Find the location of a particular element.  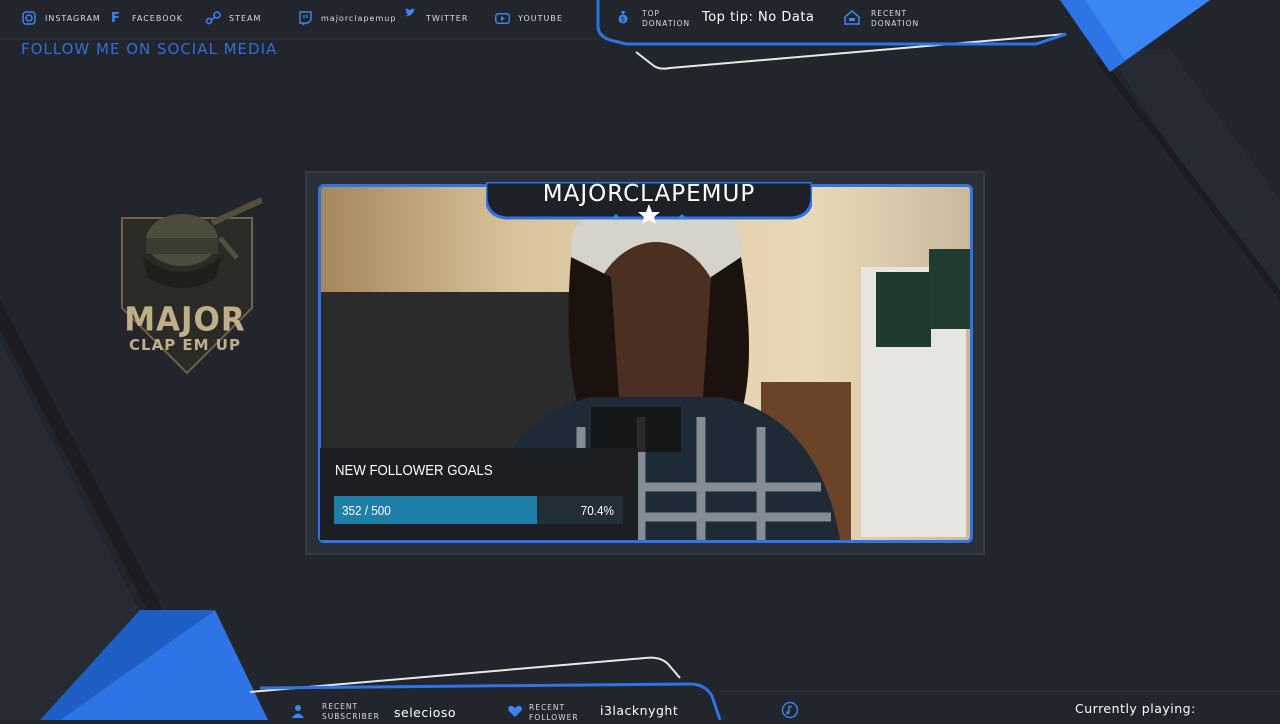

logo-text-major: MAJOR is located at coordinates (185, 320).